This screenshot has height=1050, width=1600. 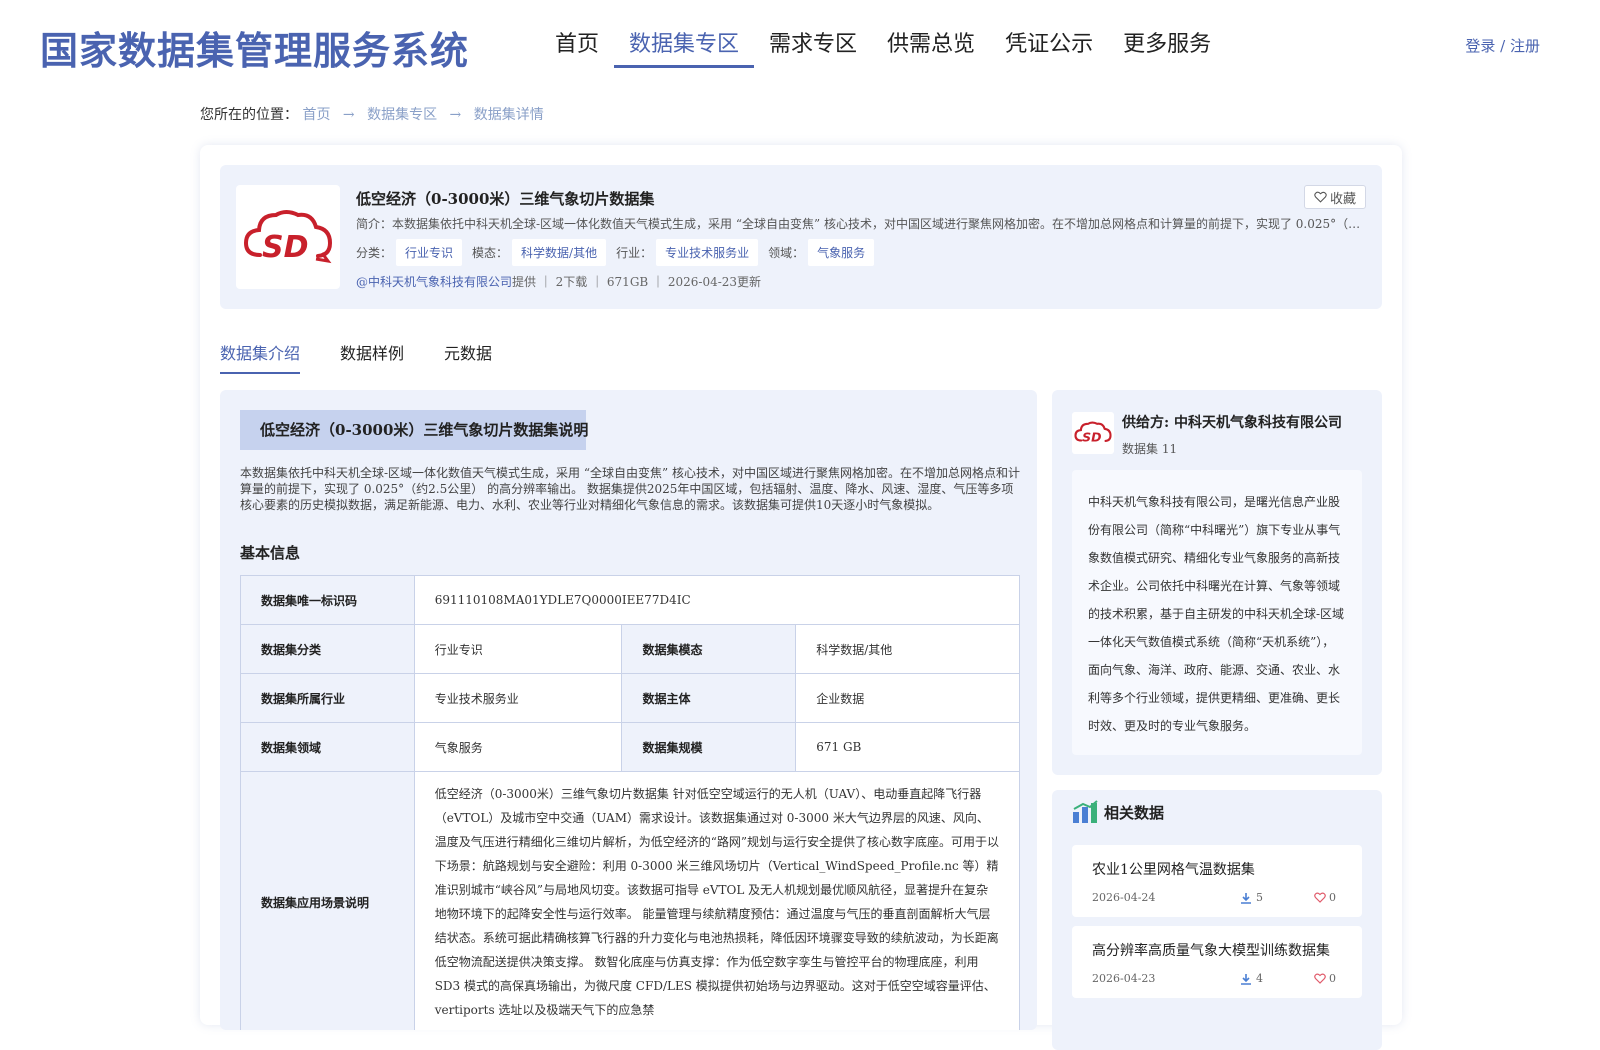 What do you see at coordinates (327, 747) in the screenshot?
I see `table-key: 数据集领域` at bounding box center [327, 747].